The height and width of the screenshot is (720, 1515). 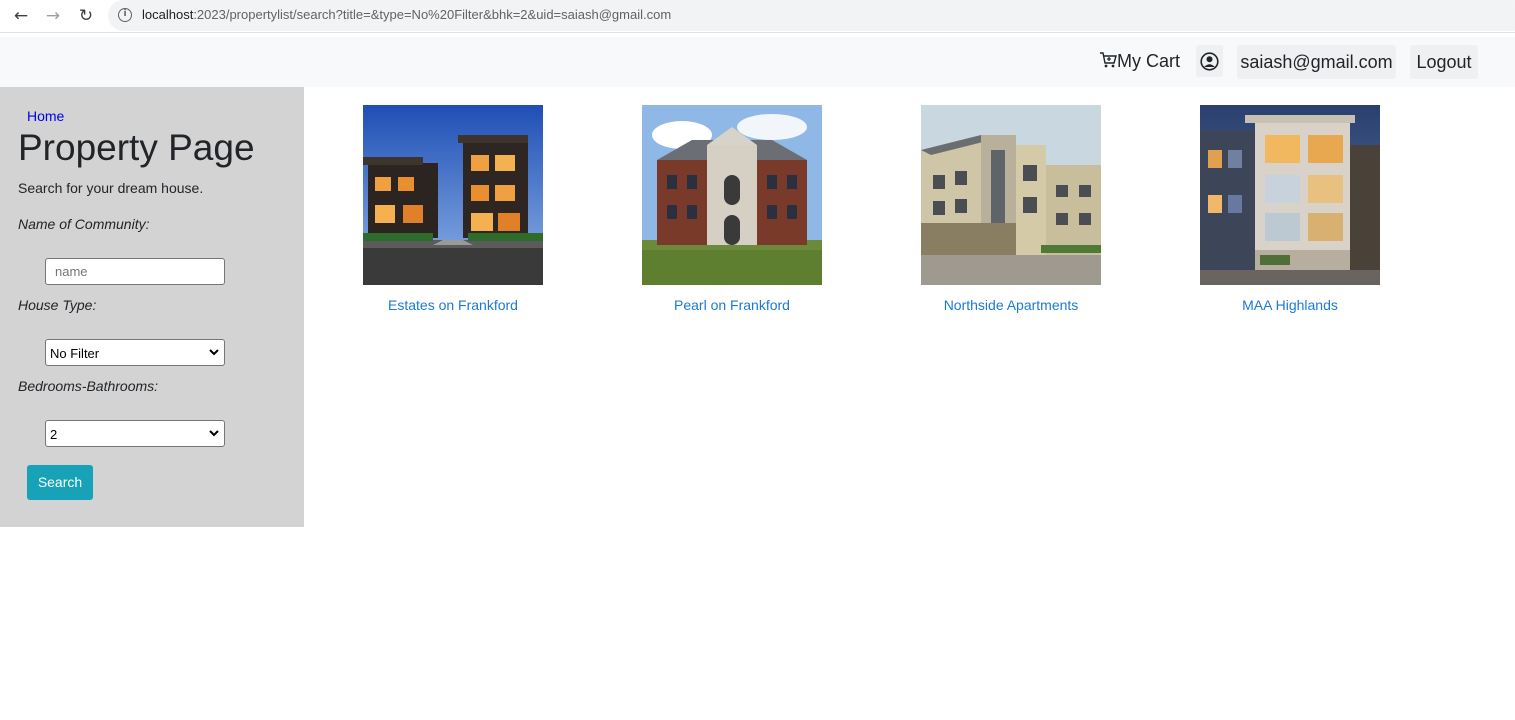 I want to click on page-title: Property Page, so click(x=136, y=147).